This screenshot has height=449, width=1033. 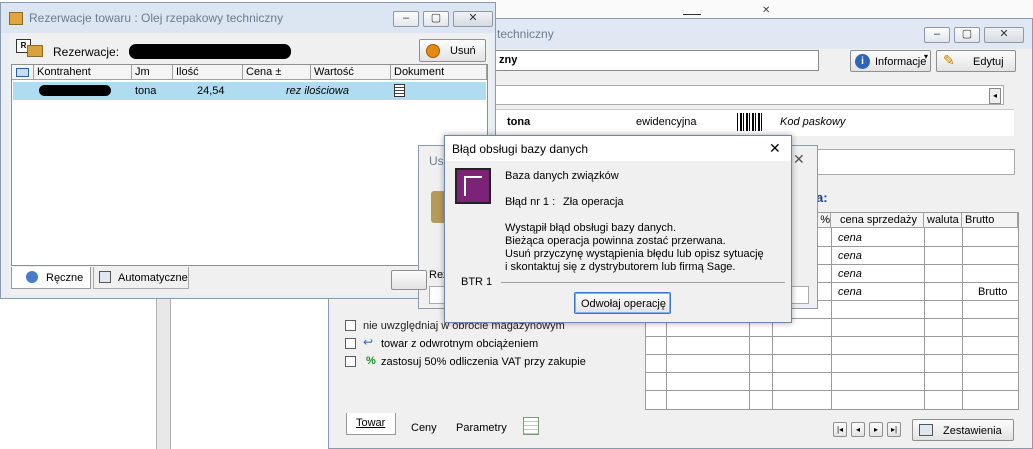 I want to click on nav-last-button: ▸|, so click(x=894, y=429).